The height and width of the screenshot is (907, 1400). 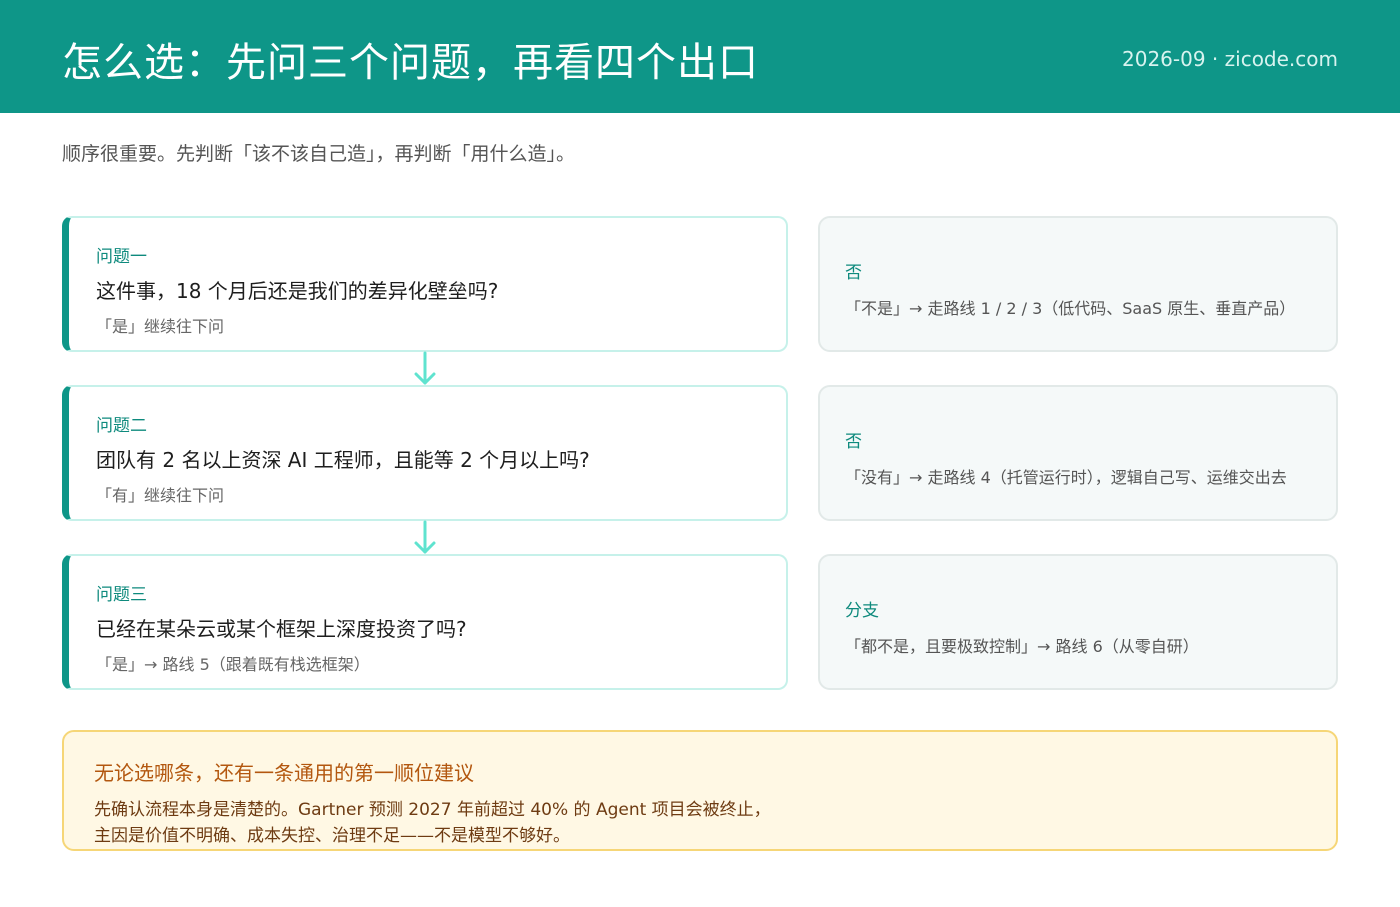 What do you see at coordinates (1078, 622) in the screenshot?
I see `answer-card-3: 分支 「都不是，且要极致控制」→ 路线 6（从零自研）` at bounding box center [1078, 622].